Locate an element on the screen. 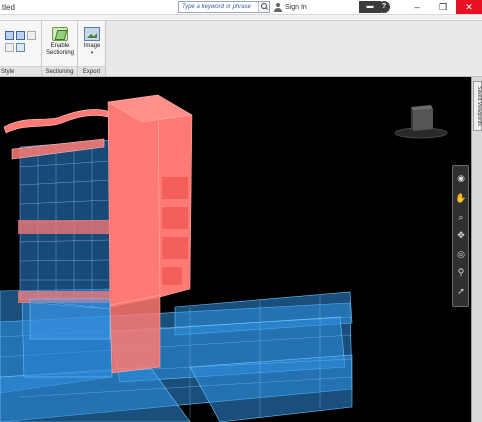 The image size is (482, 422). look-icon: ◎ is located at coordinates (461, 254).